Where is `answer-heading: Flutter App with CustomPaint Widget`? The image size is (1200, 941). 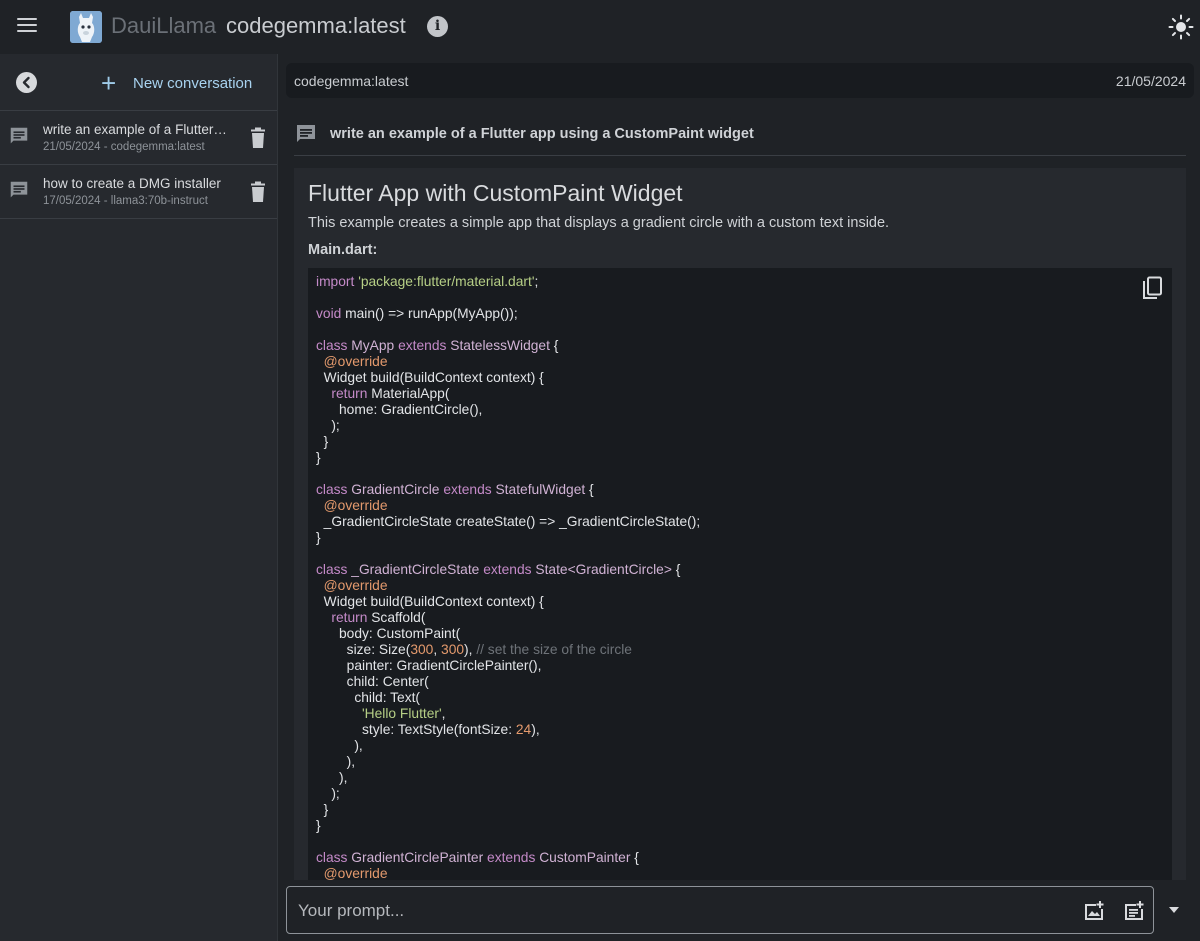
answer-heading: Flutter App with CustomPaint Widget is located at coordinates (495, 193).